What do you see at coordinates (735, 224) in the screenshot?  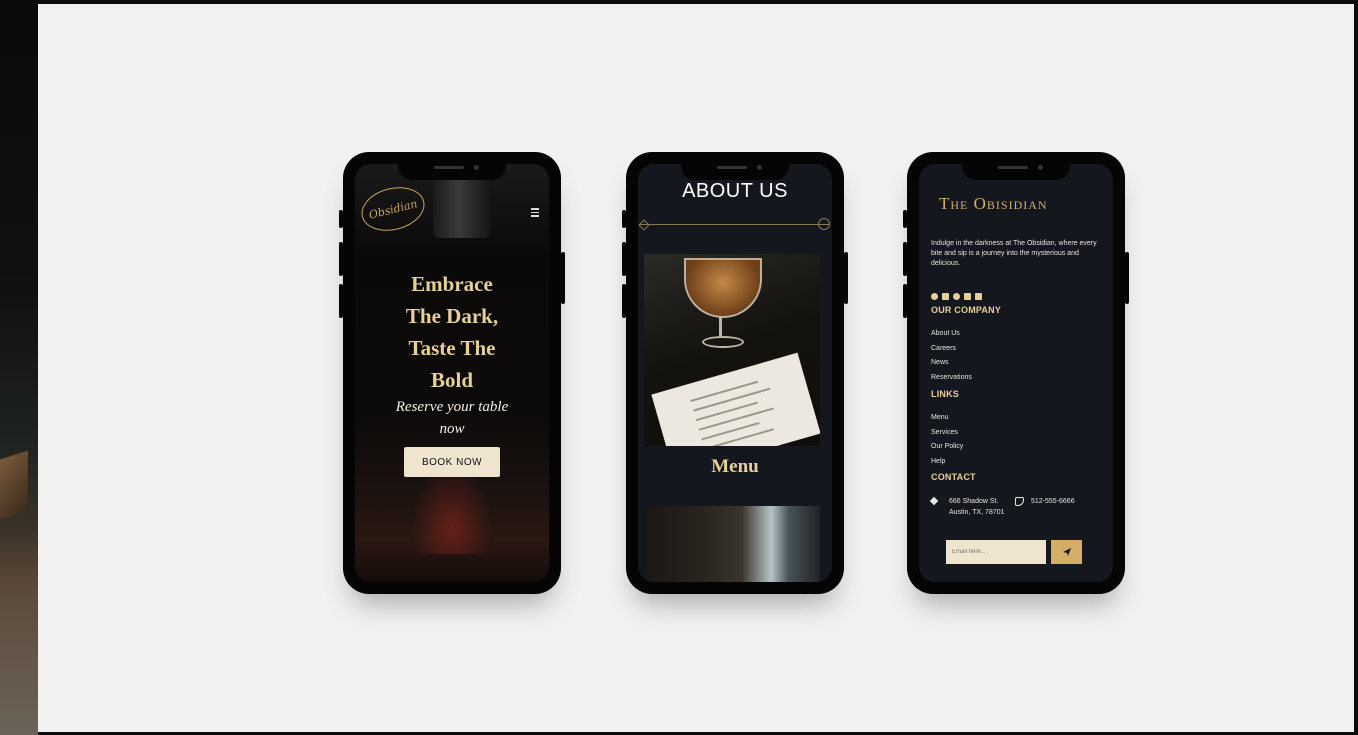 I see `ornamental-divider` at bounding box center [735, 224].